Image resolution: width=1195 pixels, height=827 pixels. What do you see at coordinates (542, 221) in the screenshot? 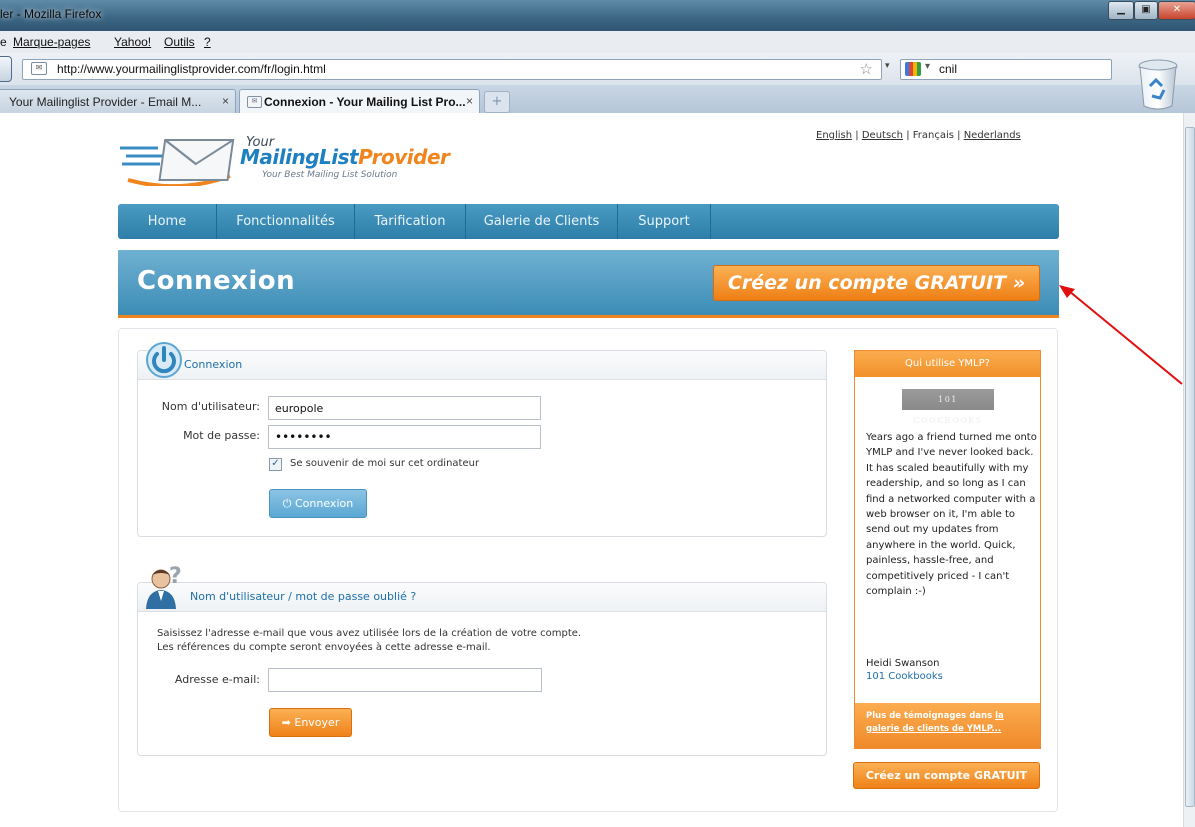
I see `nav-galerie-clients: Galerie de Clients` at bounding box center [542, 221].